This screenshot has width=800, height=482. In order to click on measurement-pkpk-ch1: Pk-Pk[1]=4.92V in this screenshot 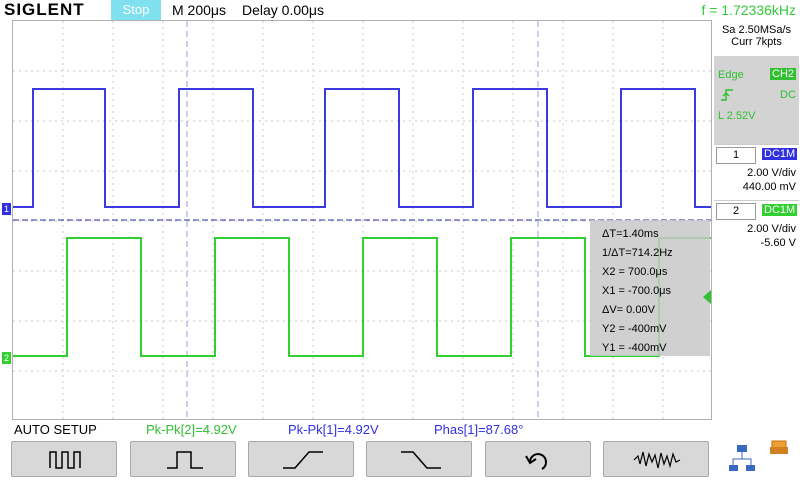, I will do `click(333, 429)`.